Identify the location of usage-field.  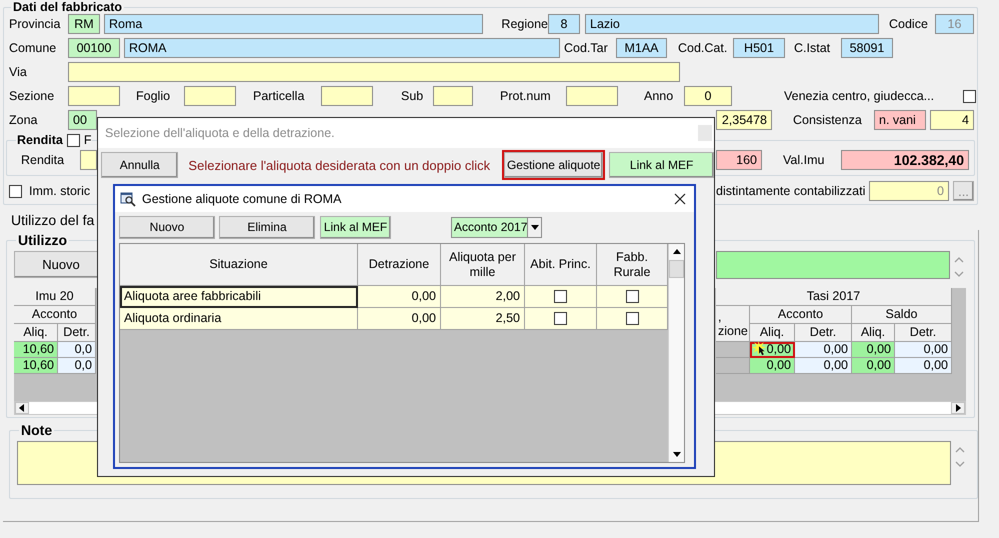
(833, 265).